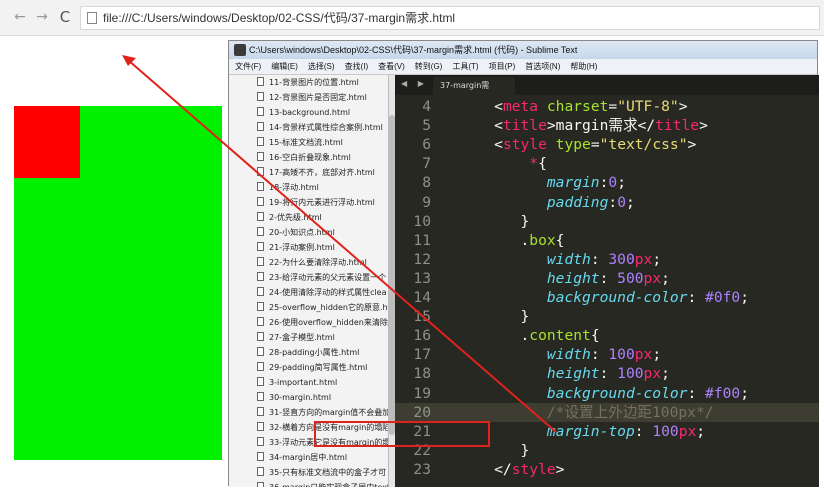 Image resolution: width=824 pixels, height=493 pixels. I want to click on menu-item-1: 编辑(E), so click(284, 67).